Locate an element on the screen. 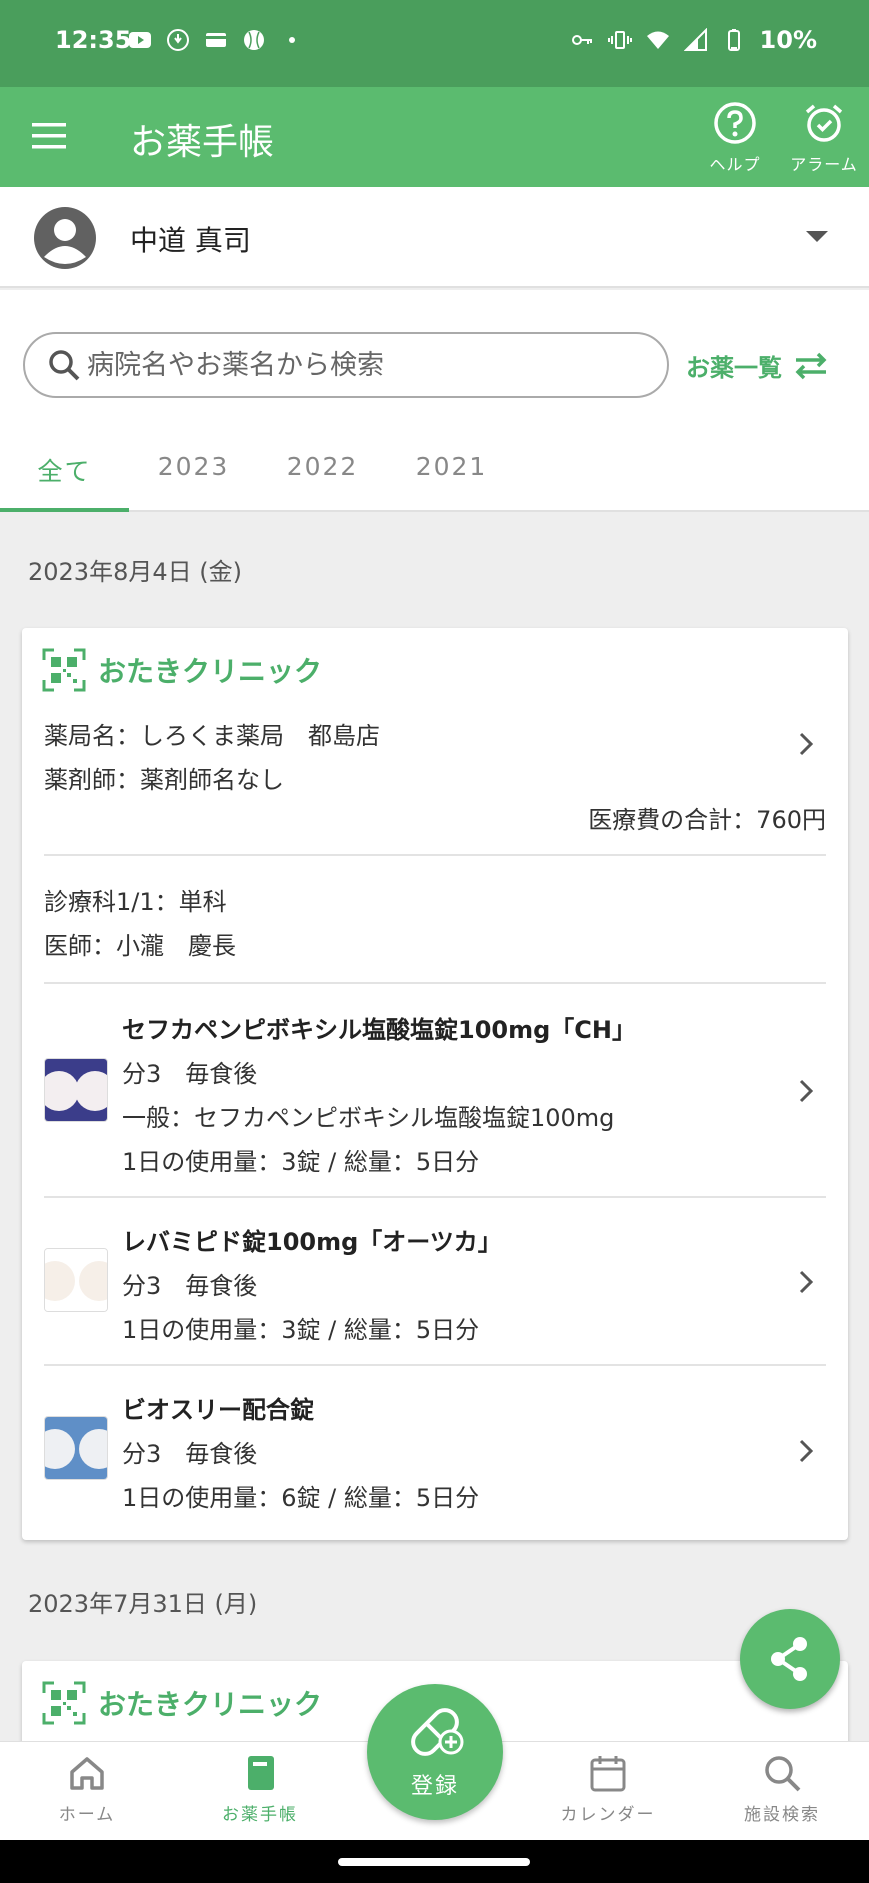 Image resolution: width=869 pixels, height=1883 pixels. signal-icon is located at coordinates (695, 39).